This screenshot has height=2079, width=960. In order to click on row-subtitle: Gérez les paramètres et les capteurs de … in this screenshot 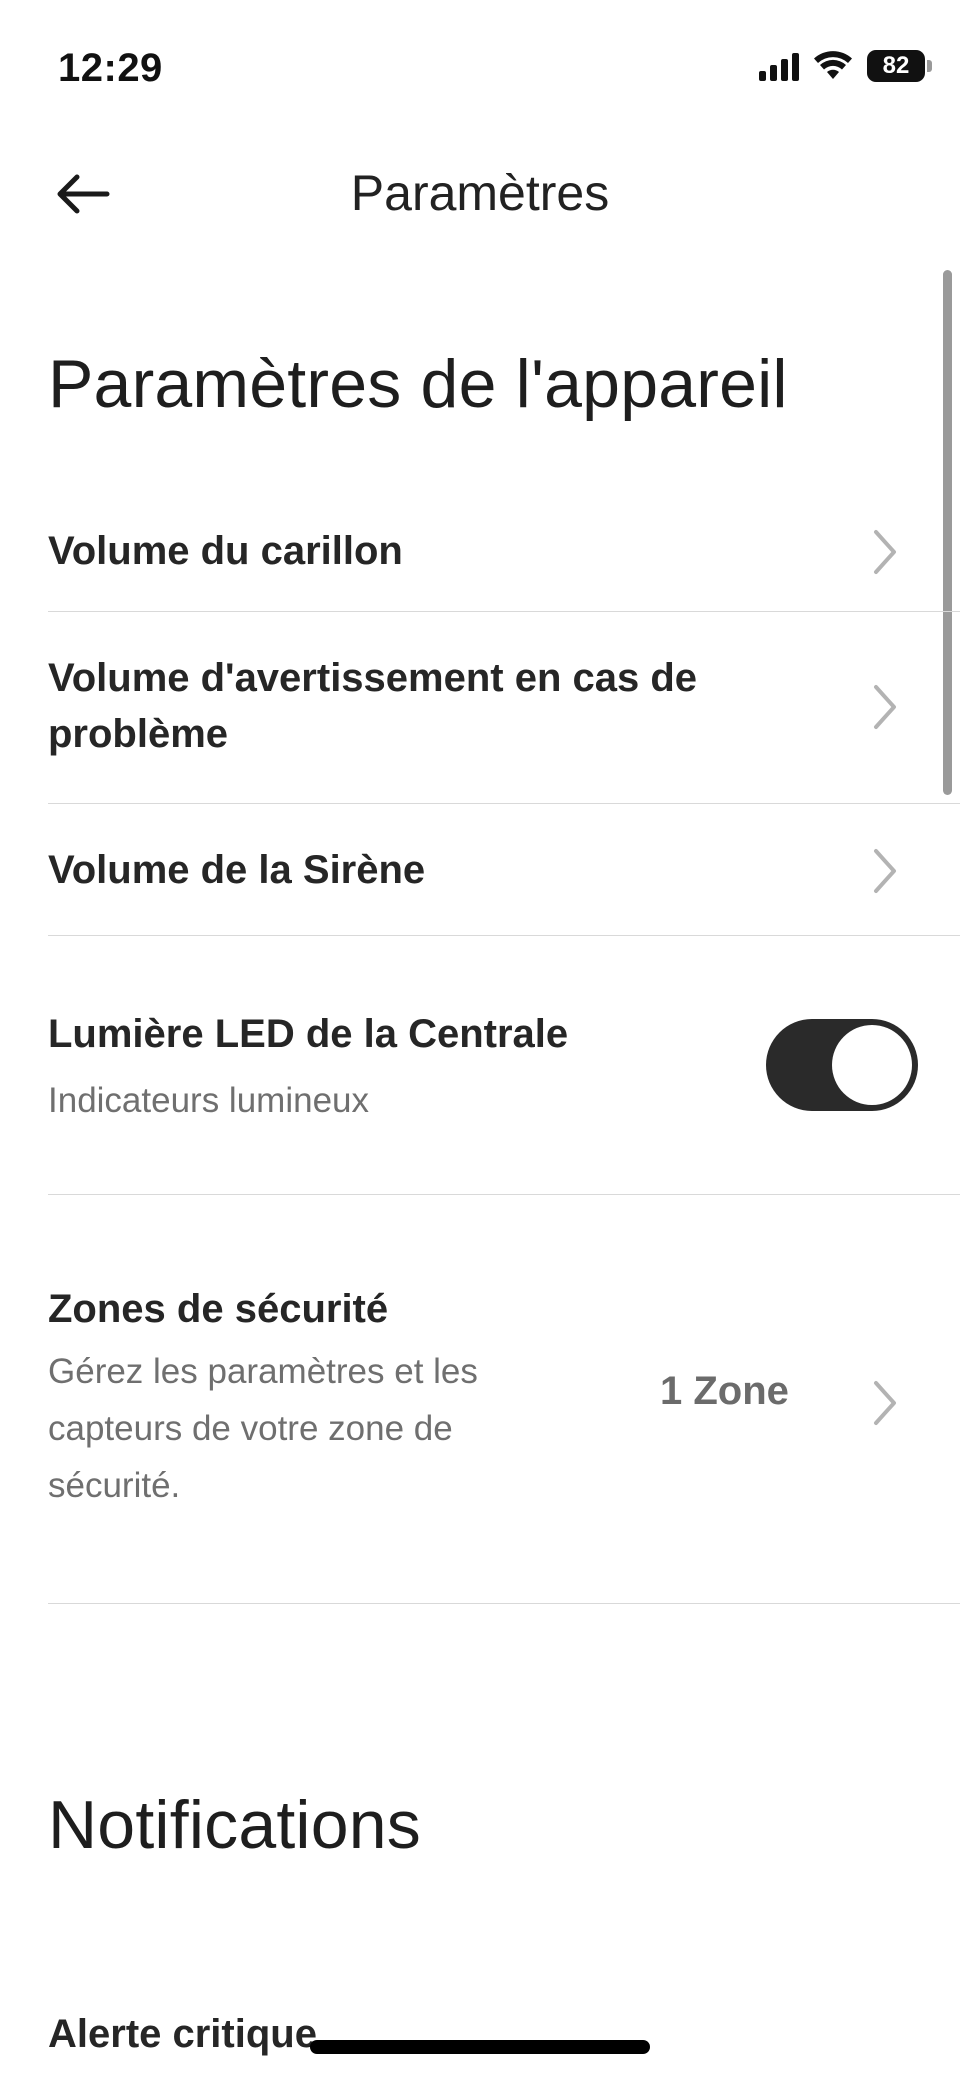, I will do `click(263, 1428)`.